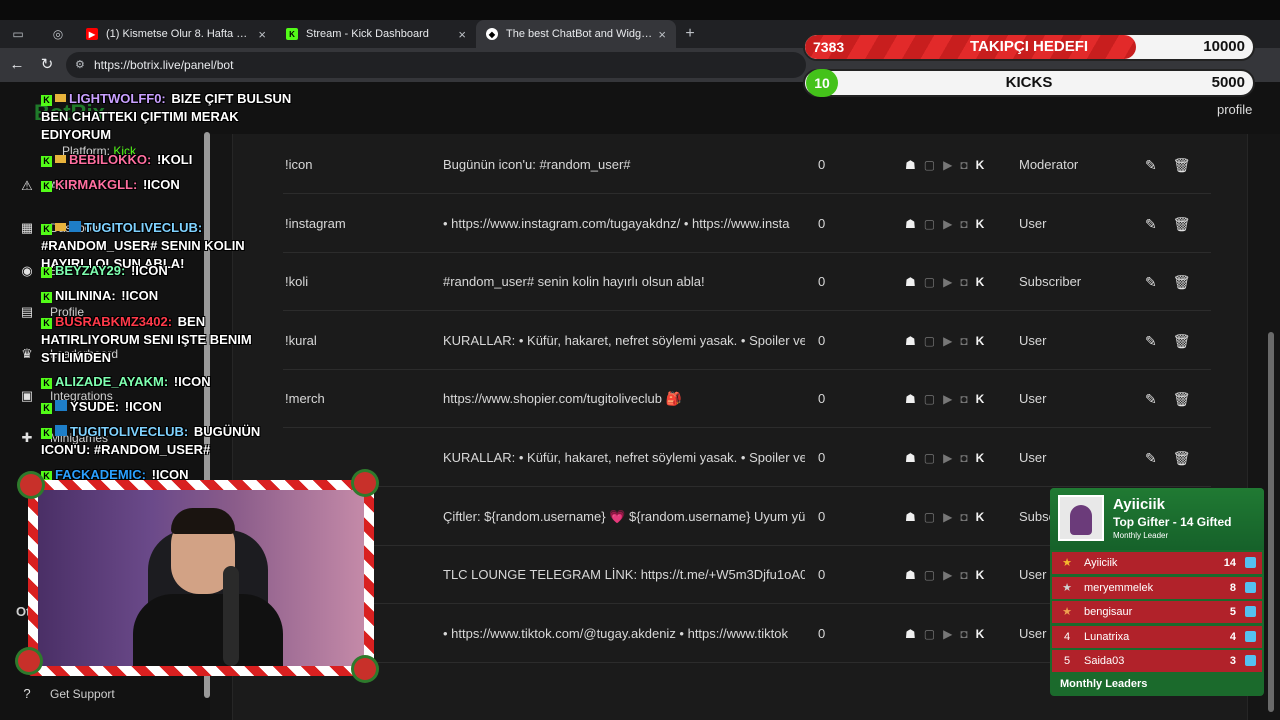 This screenshot has width=1280, height=720. What do you see at coordinates (85, 295) in the screenshot?
I see `chat-username: NILININA:` at bounding box center [85, 295].